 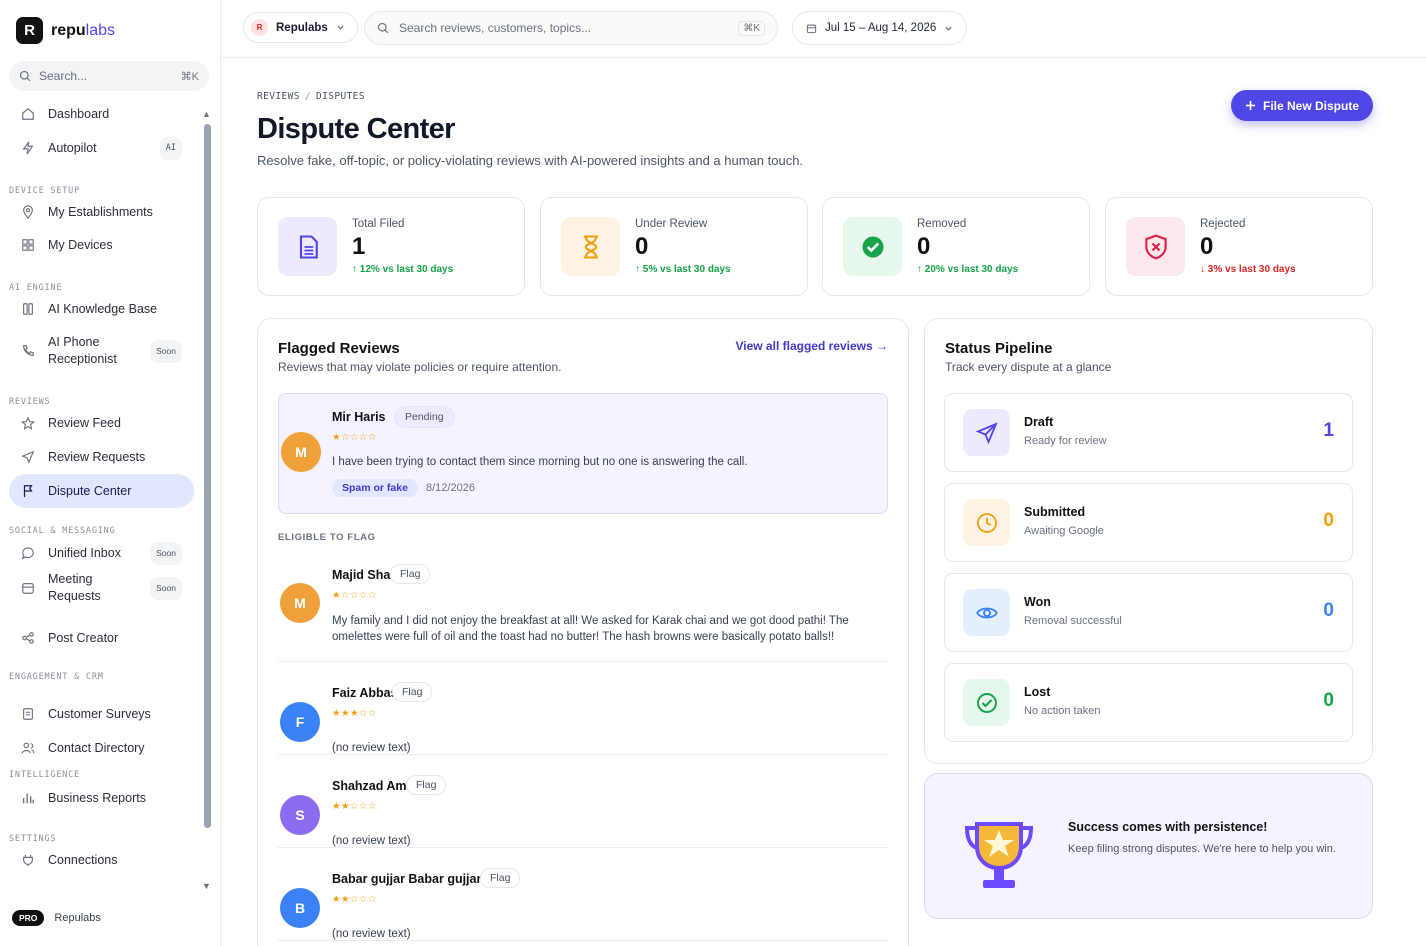 I want to click on avatar: F, so click(x=300, y=722).